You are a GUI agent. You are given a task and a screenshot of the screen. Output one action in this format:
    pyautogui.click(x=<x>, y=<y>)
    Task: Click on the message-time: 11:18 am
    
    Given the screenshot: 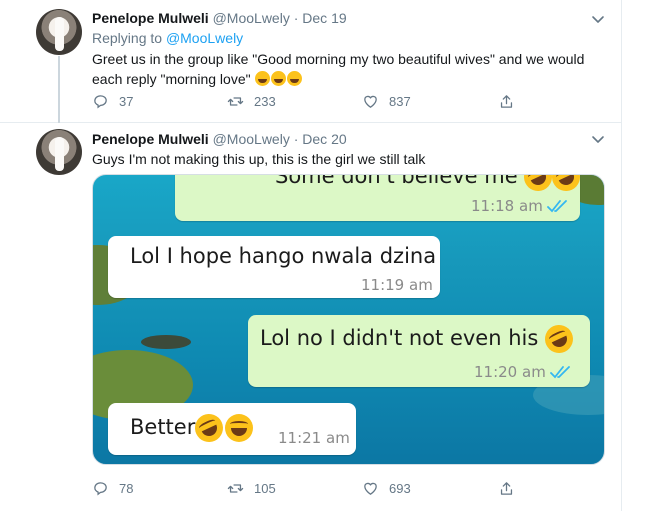 What is the action you would take?
    pyautogui.click(x=507, y=206)
    